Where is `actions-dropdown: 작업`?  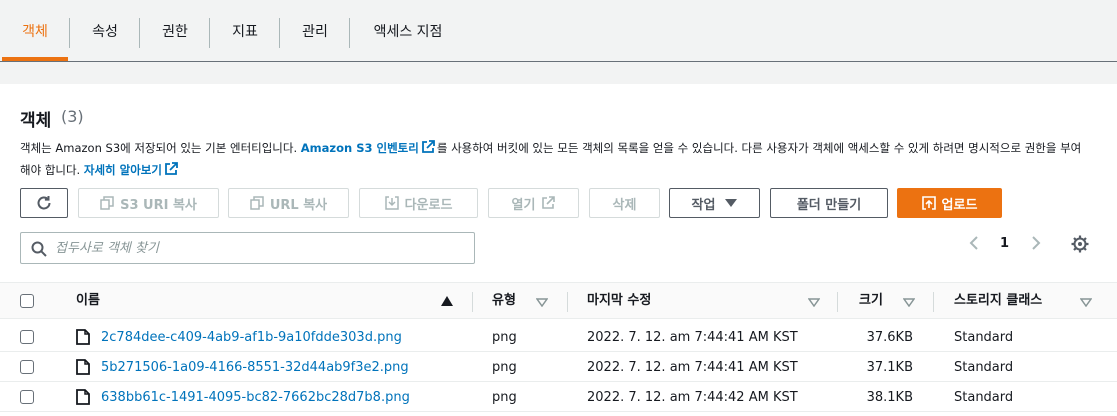 actions-dropdown: 작업 is located at coordinates (714, 203).